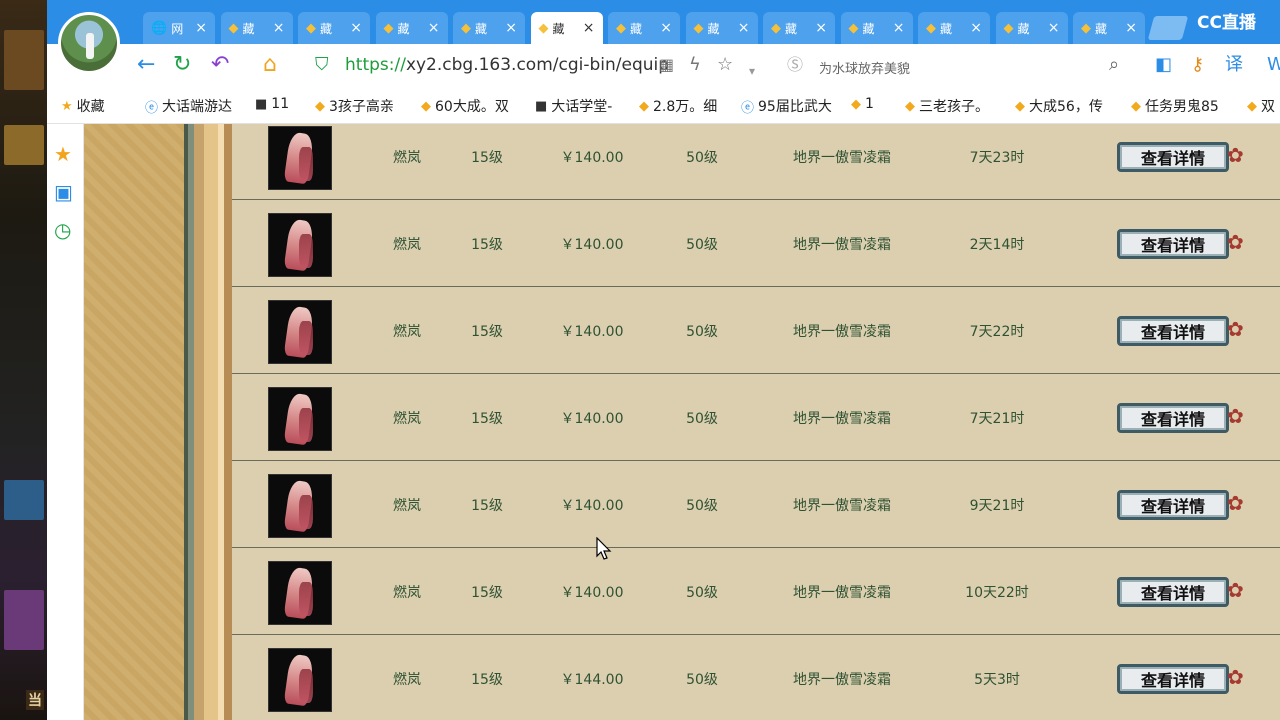 The height and width of the screenshot is (720, 1280). I want to click on bookmark-item: ◆ 三老孩子。, so click(947, 106).